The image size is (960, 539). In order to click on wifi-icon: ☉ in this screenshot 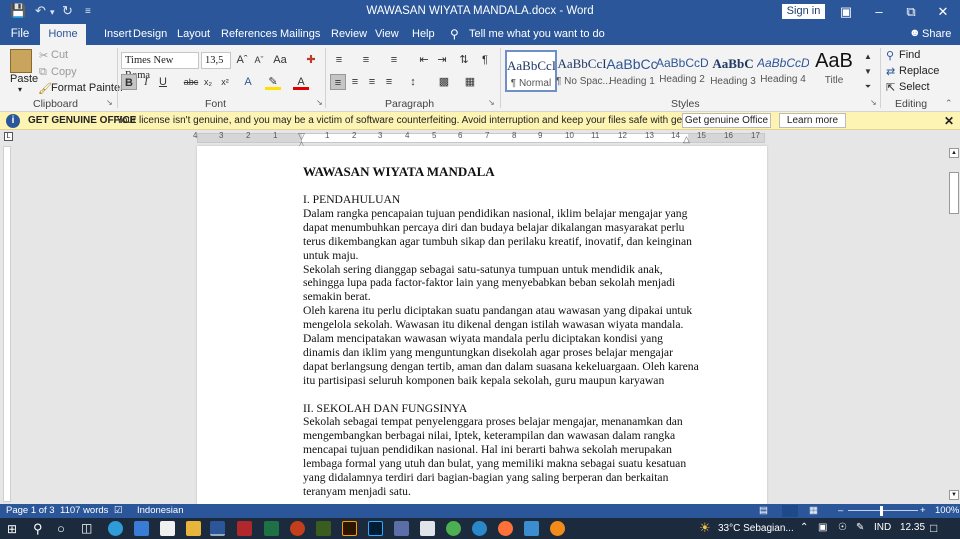, I will do `click(842, 527)`.